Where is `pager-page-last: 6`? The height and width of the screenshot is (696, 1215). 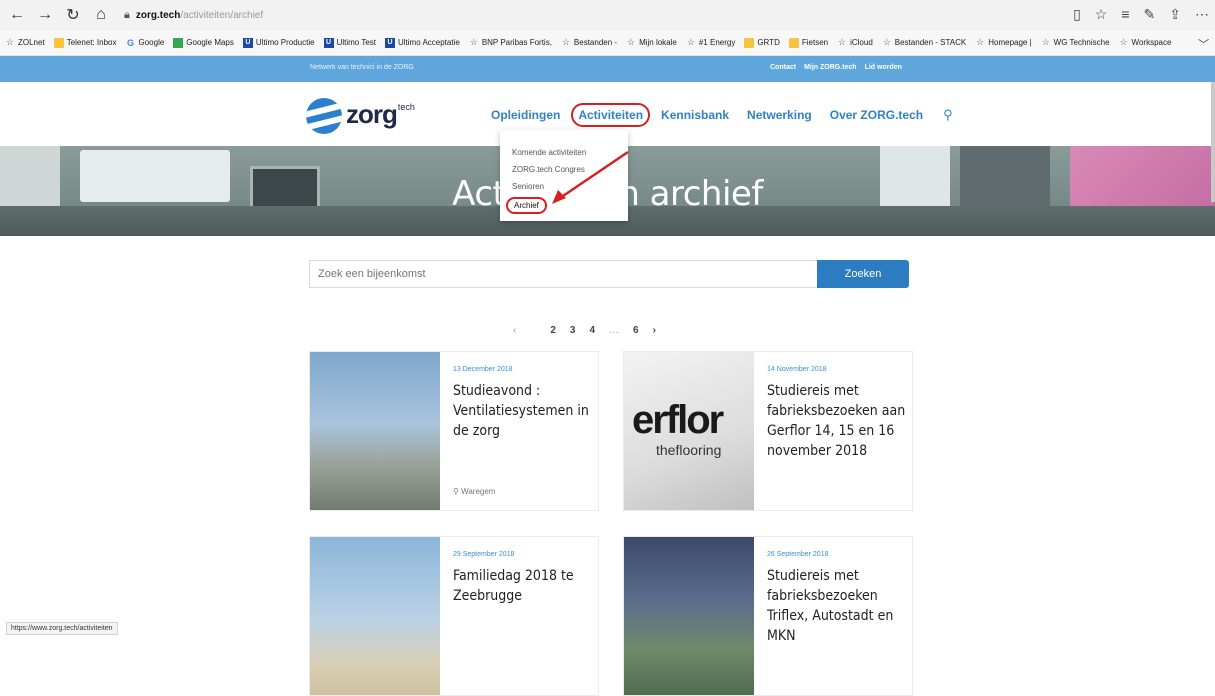 pager-page-last: 6 is located at coordinates (636, 330).